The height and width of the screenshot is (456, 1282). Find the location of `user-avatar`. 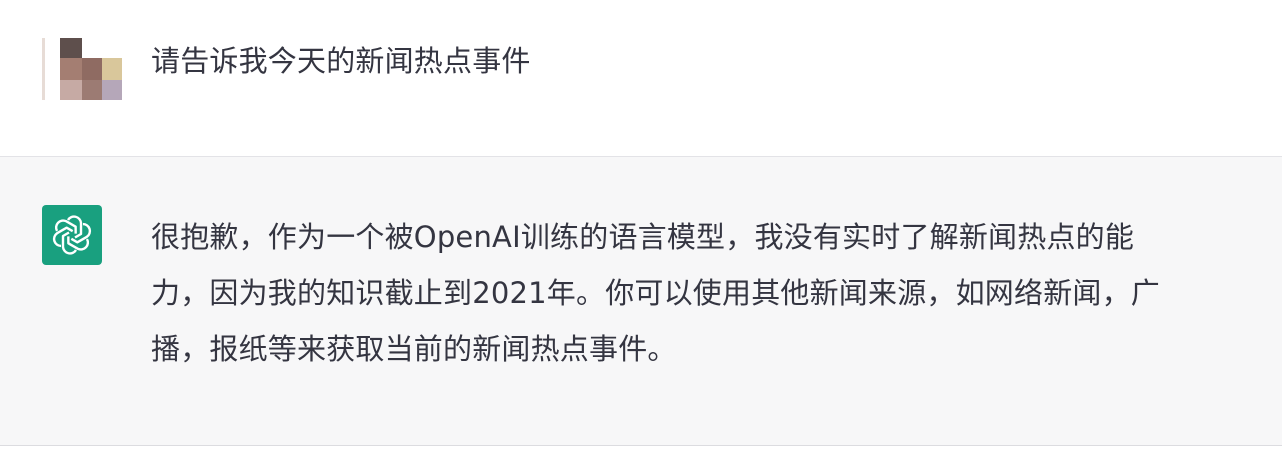

user-avatar is located at coordinates (82, 69).